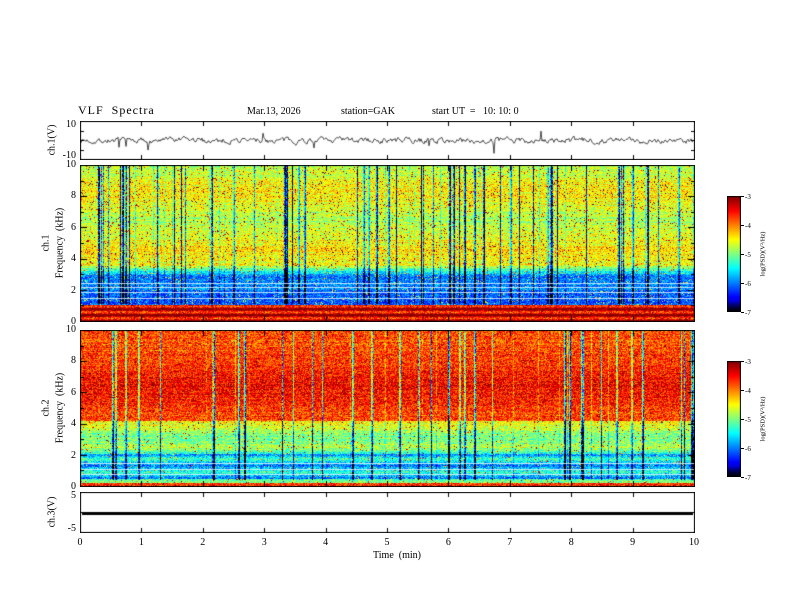  I want to click on ch1-spec-channel-label: ch.1, so click(46, 243).